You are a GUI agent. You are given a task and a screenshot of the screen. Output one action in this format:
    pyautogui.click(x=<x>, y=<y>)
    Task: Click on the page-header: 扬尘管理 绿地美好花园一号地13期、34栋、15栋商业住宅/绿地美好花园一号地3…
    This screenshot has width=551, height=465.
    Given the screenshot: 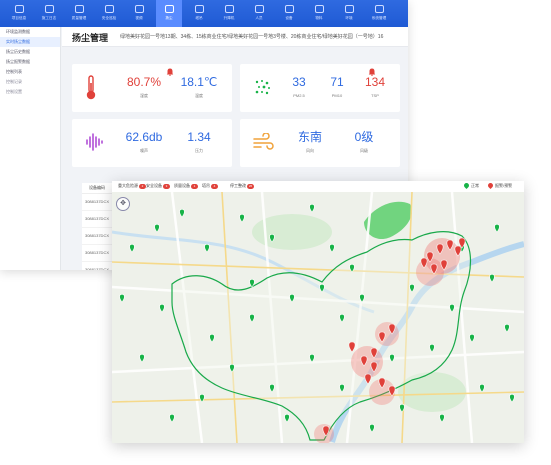 What is the action you would take?
    pyautogui.click(x=235, y=37)
    